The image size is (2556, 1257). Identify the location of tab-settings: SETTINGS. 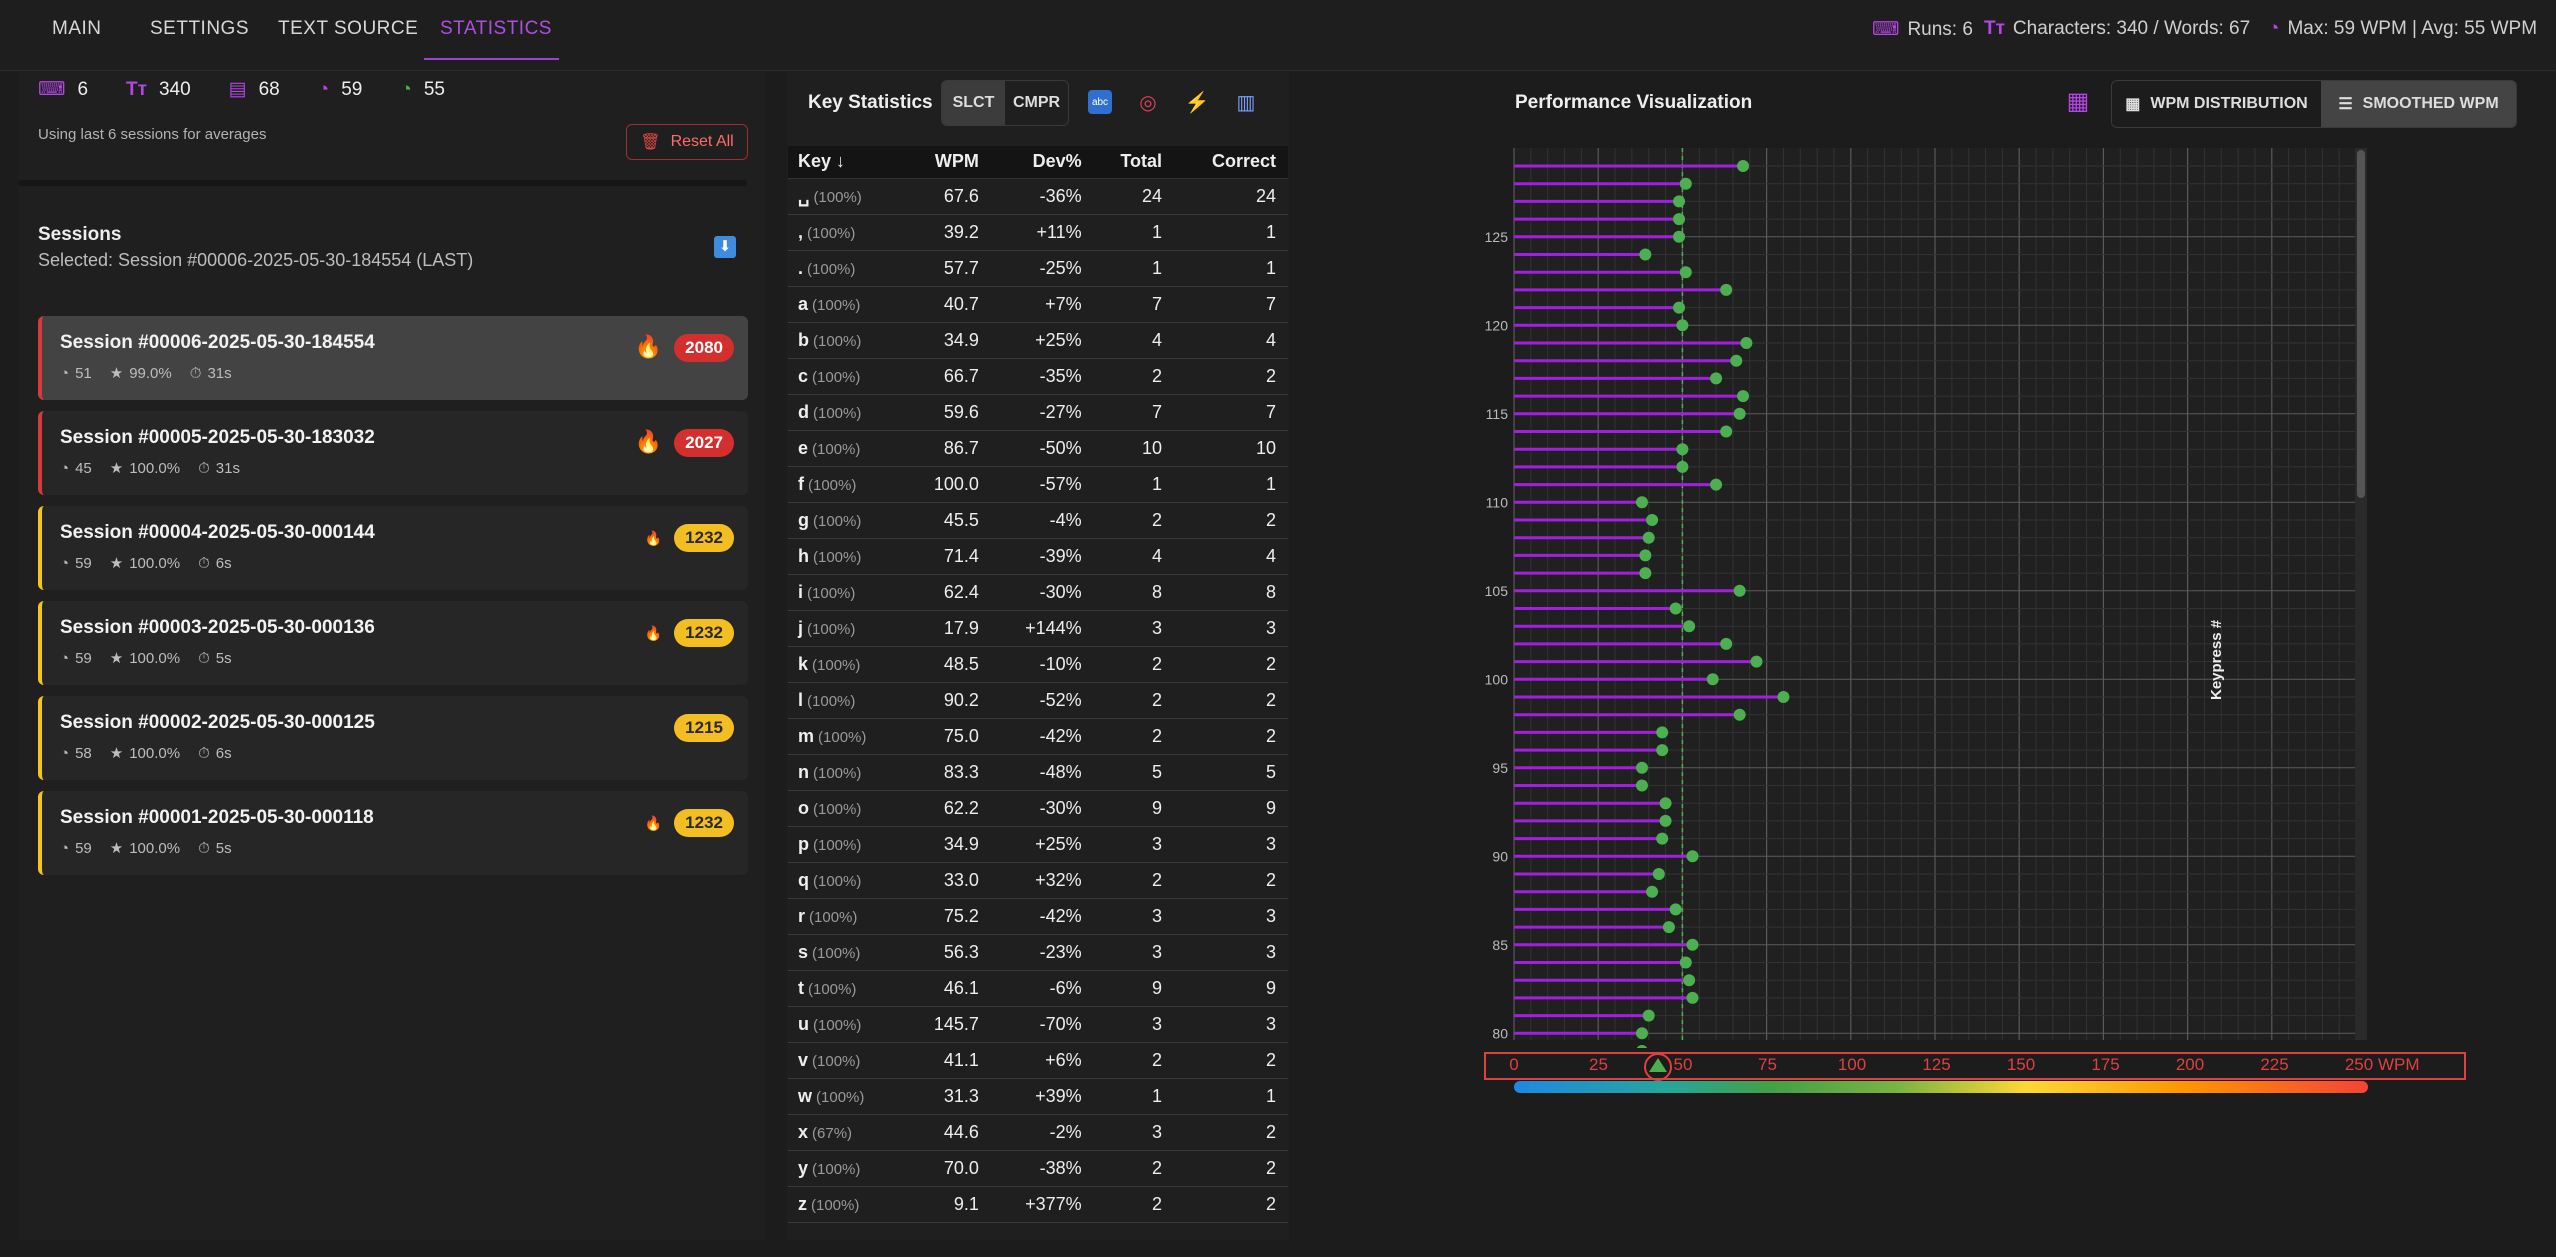
(199, 30).